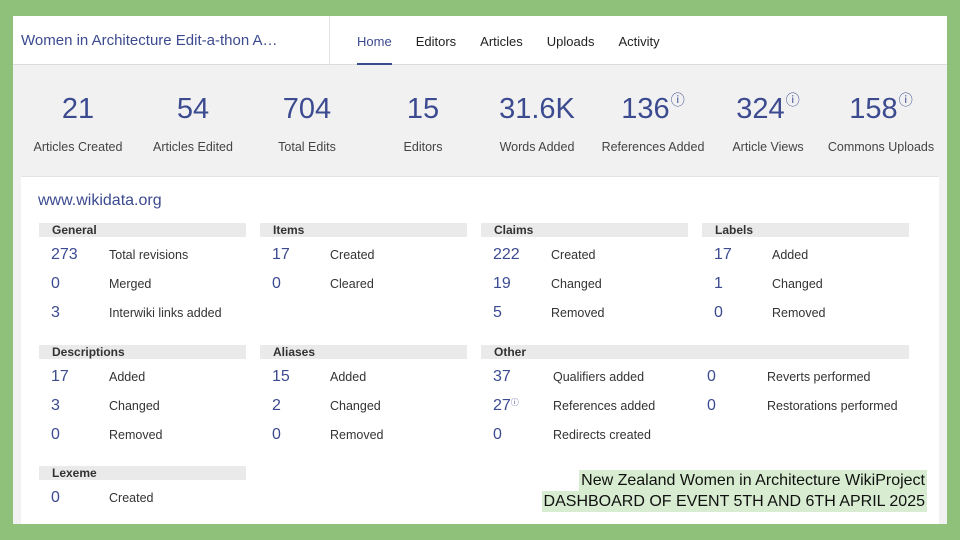 Image resolution: width=960 pixels, height=540 pixels. Describe the element at coordinates (142, 352) in the screenshot. I see `group-header-descriptions: Descriptions` at that location.